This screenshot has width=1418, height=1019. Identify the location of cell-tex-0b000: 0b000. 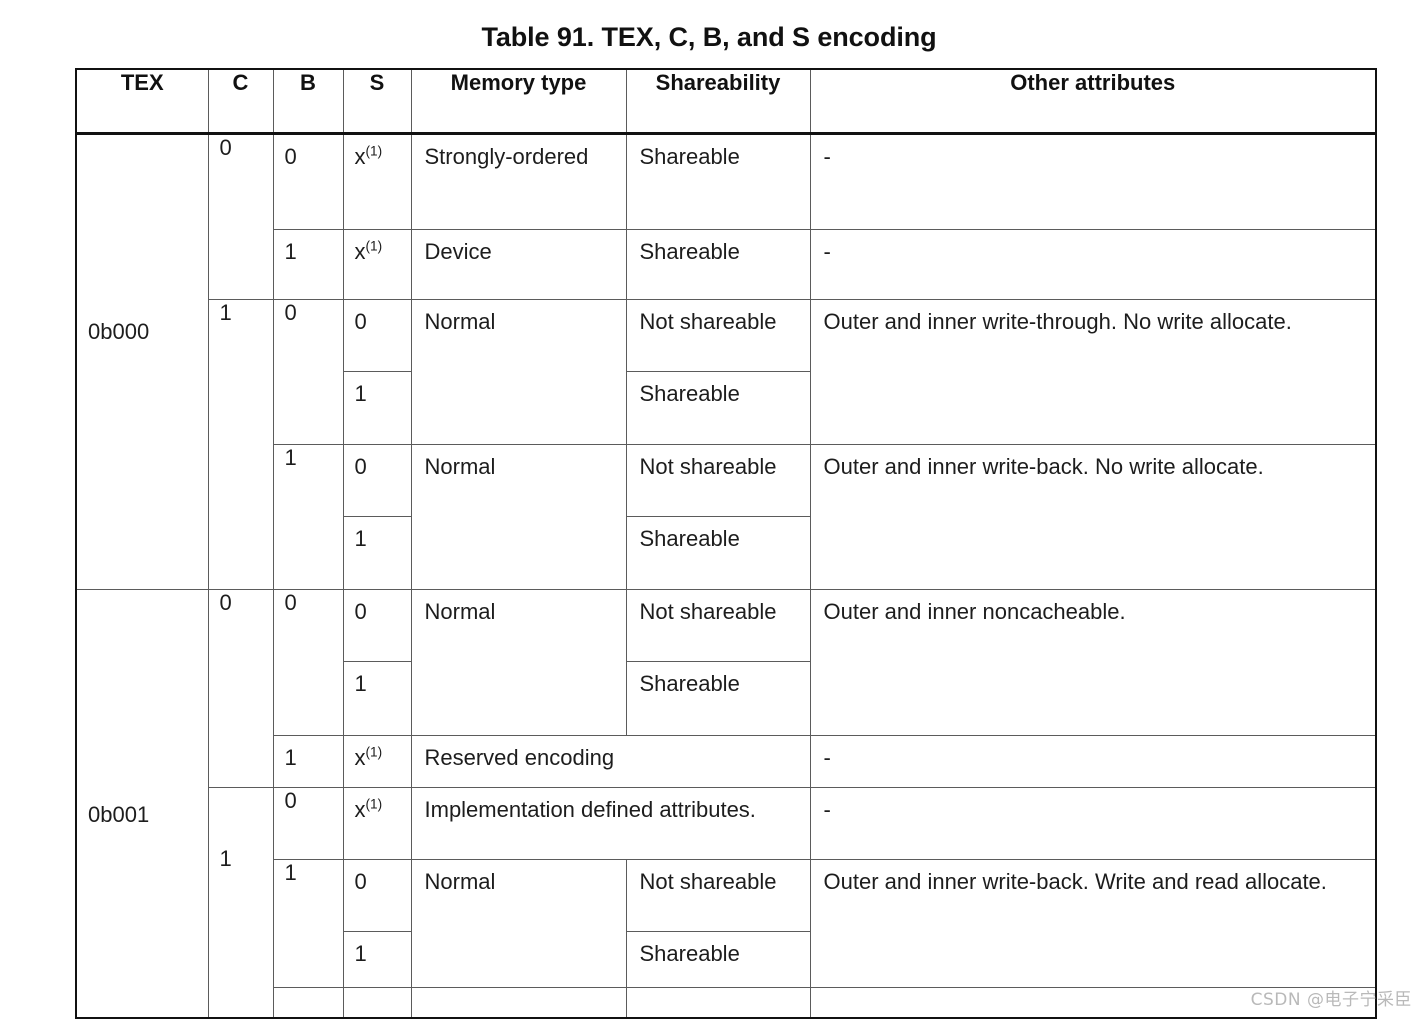
(142, 361).